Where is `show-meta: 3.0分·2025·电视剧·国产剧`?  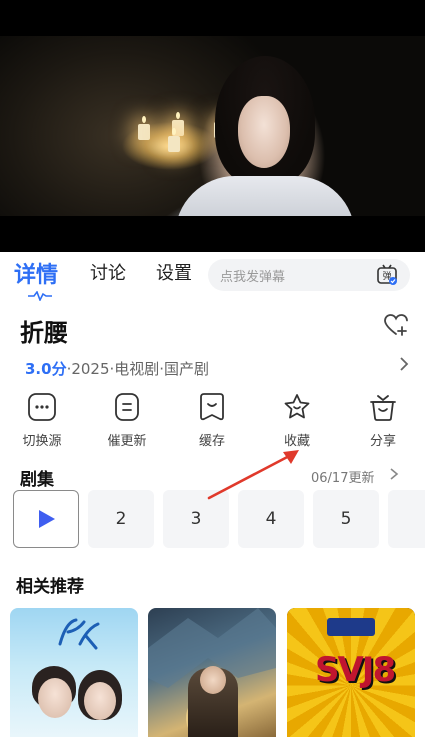 show-meta: 3.0分·2025·电视剧·国产剧 is located at coordinates (117, 368).